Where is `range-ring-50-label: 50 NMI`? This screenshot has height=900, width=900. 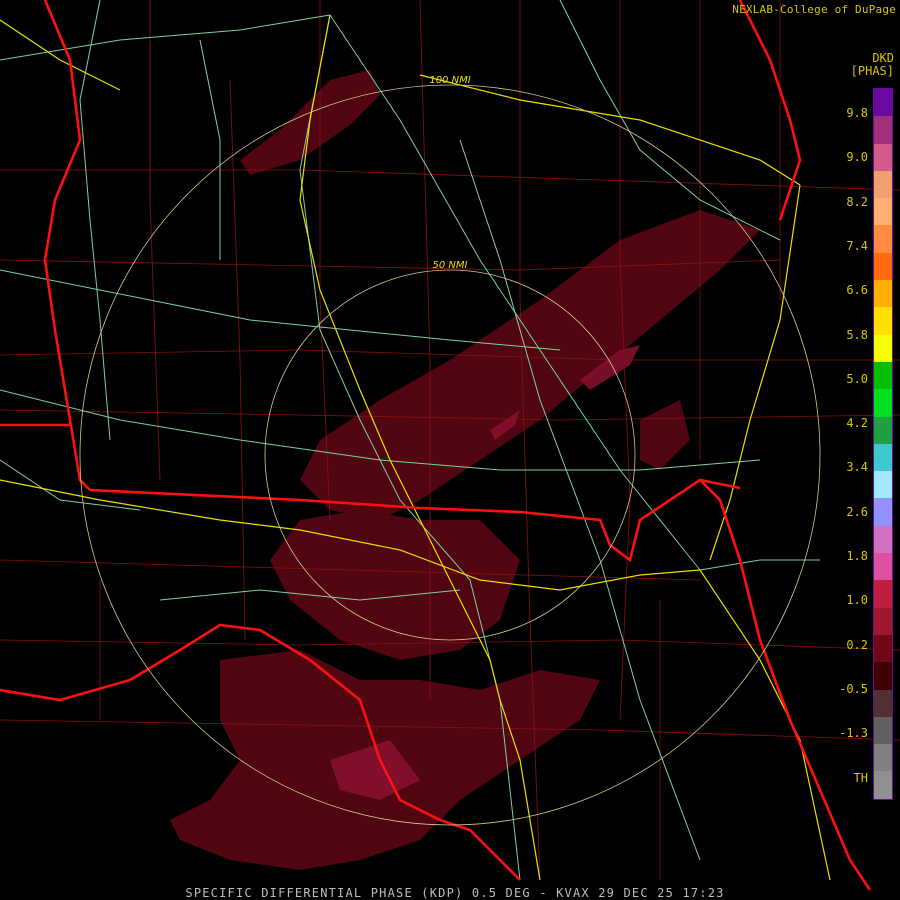 range-ring-50-label: 50 NMI is located at coordinates (450, 265).